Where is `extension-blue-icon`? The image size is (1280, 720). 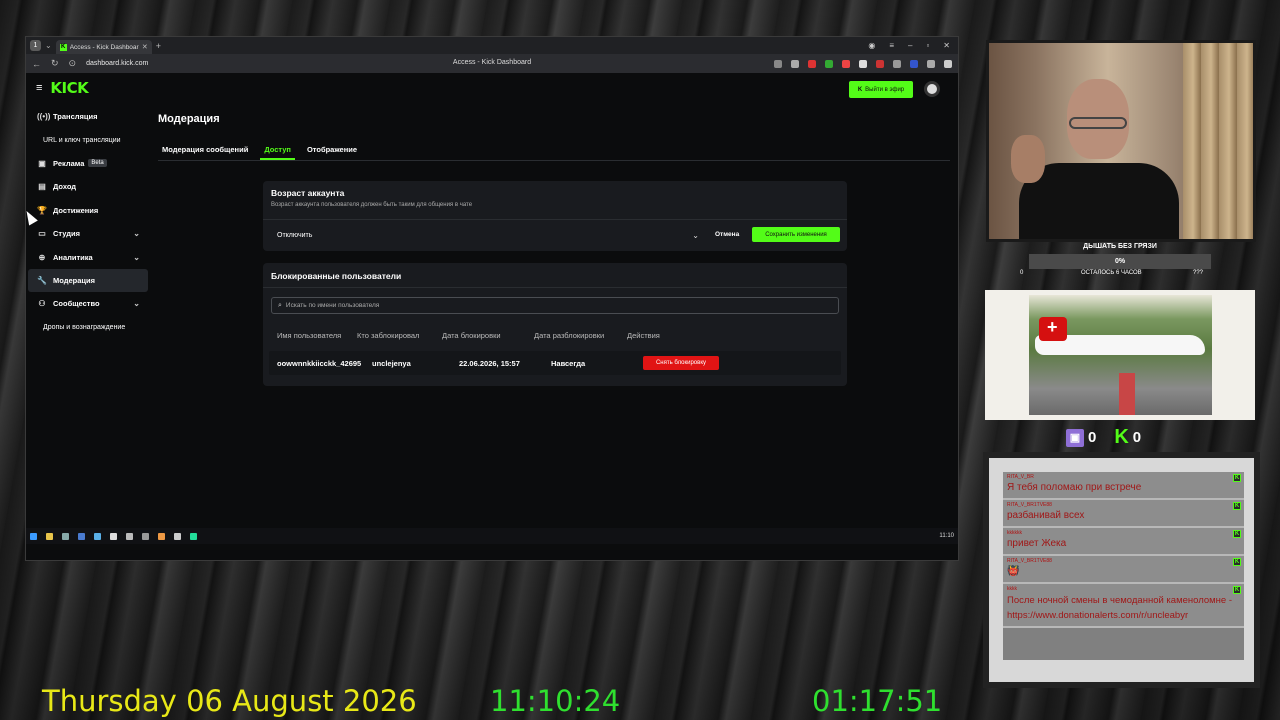
extension-blue-icon is located at coordinates (914, 63).